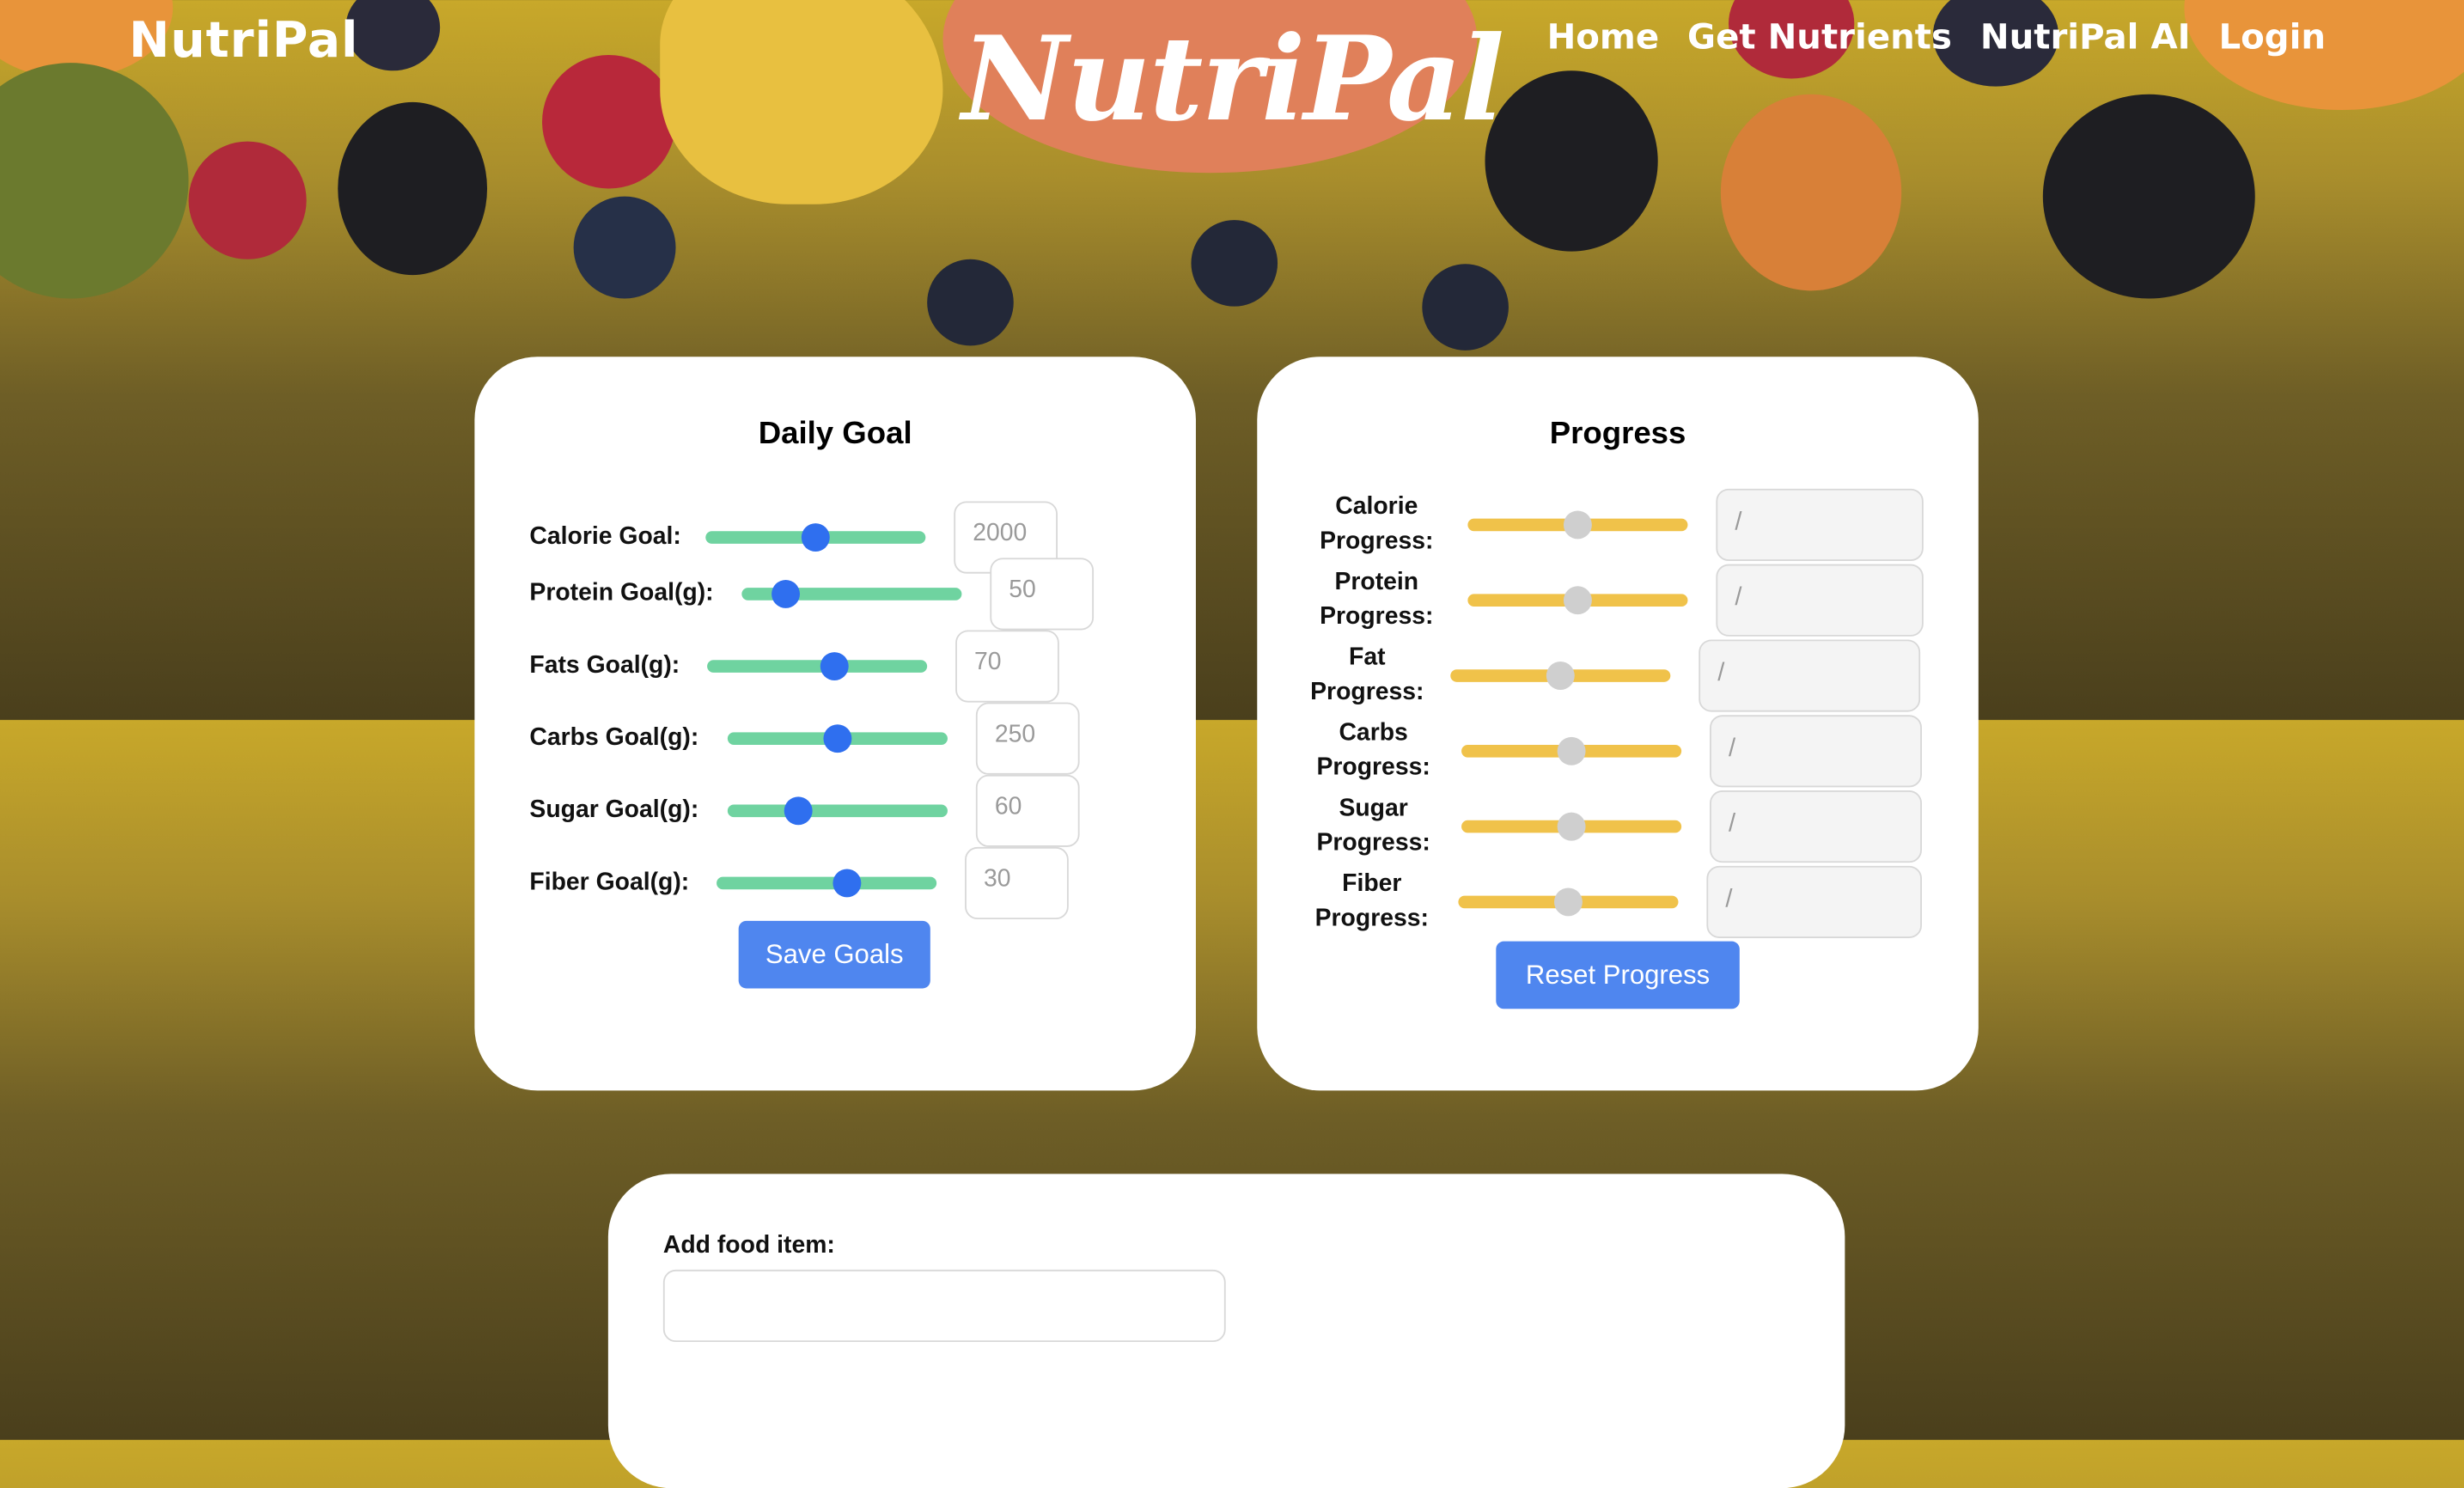  Describe the element at coordinates (1816, 827) in the screenshot. I see `sugar-progress-field: /` at that location.